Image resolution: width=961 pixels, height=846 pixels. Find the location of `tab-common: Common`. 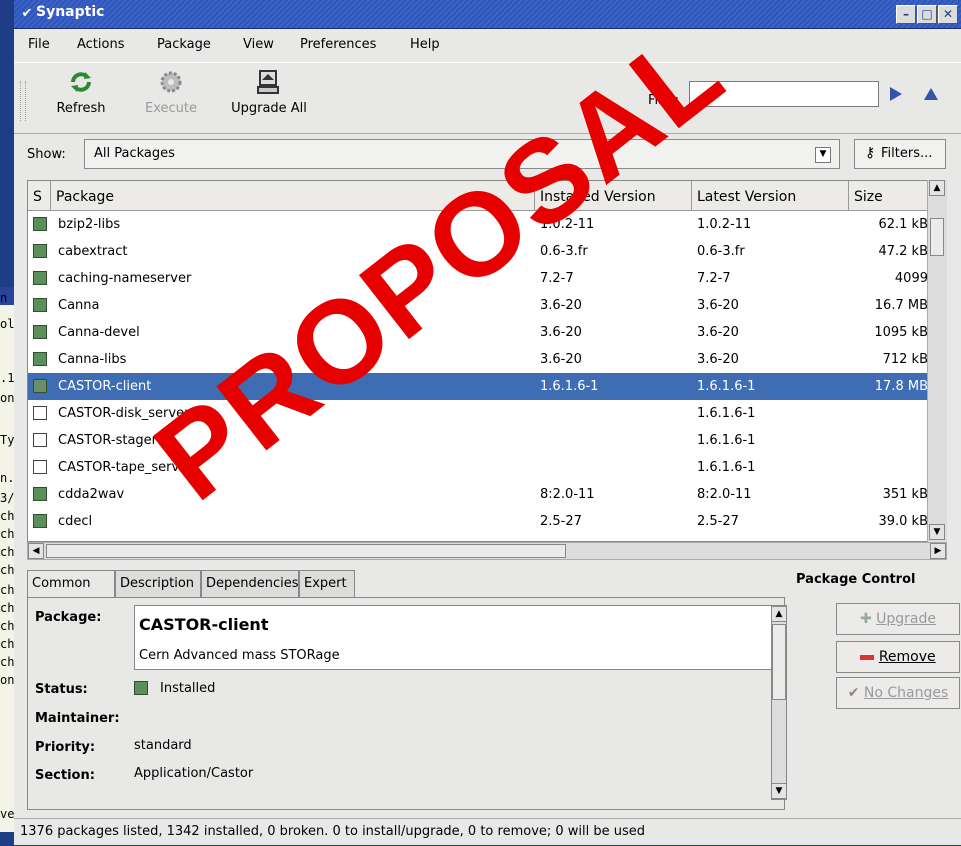

tab-common: Common is located at coordinates (71, 584).